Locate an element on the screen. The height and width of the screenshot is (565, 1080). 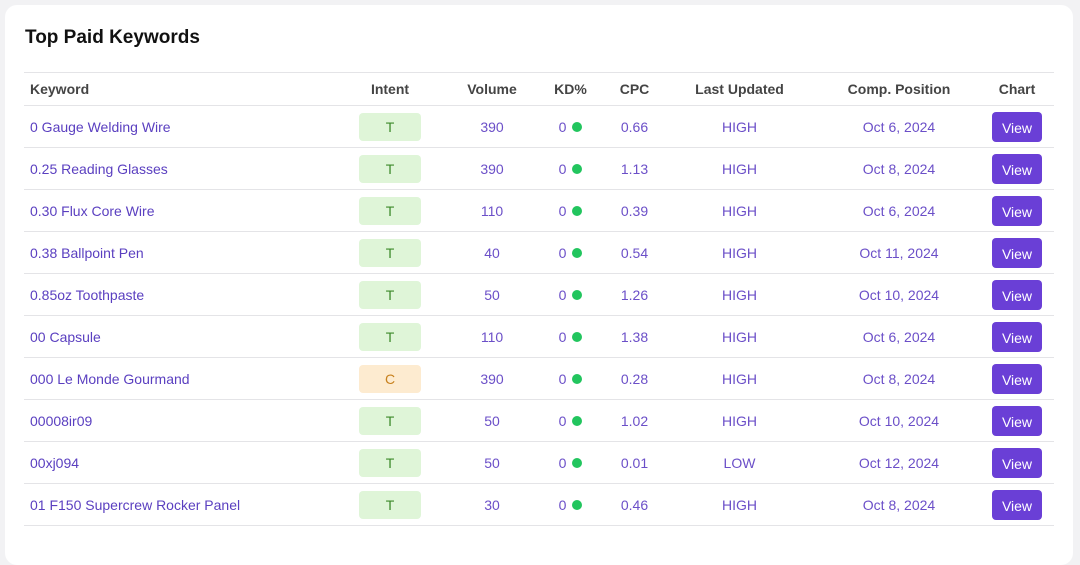
header-last-updated: Last Updated is located at coordinates (739, 89).